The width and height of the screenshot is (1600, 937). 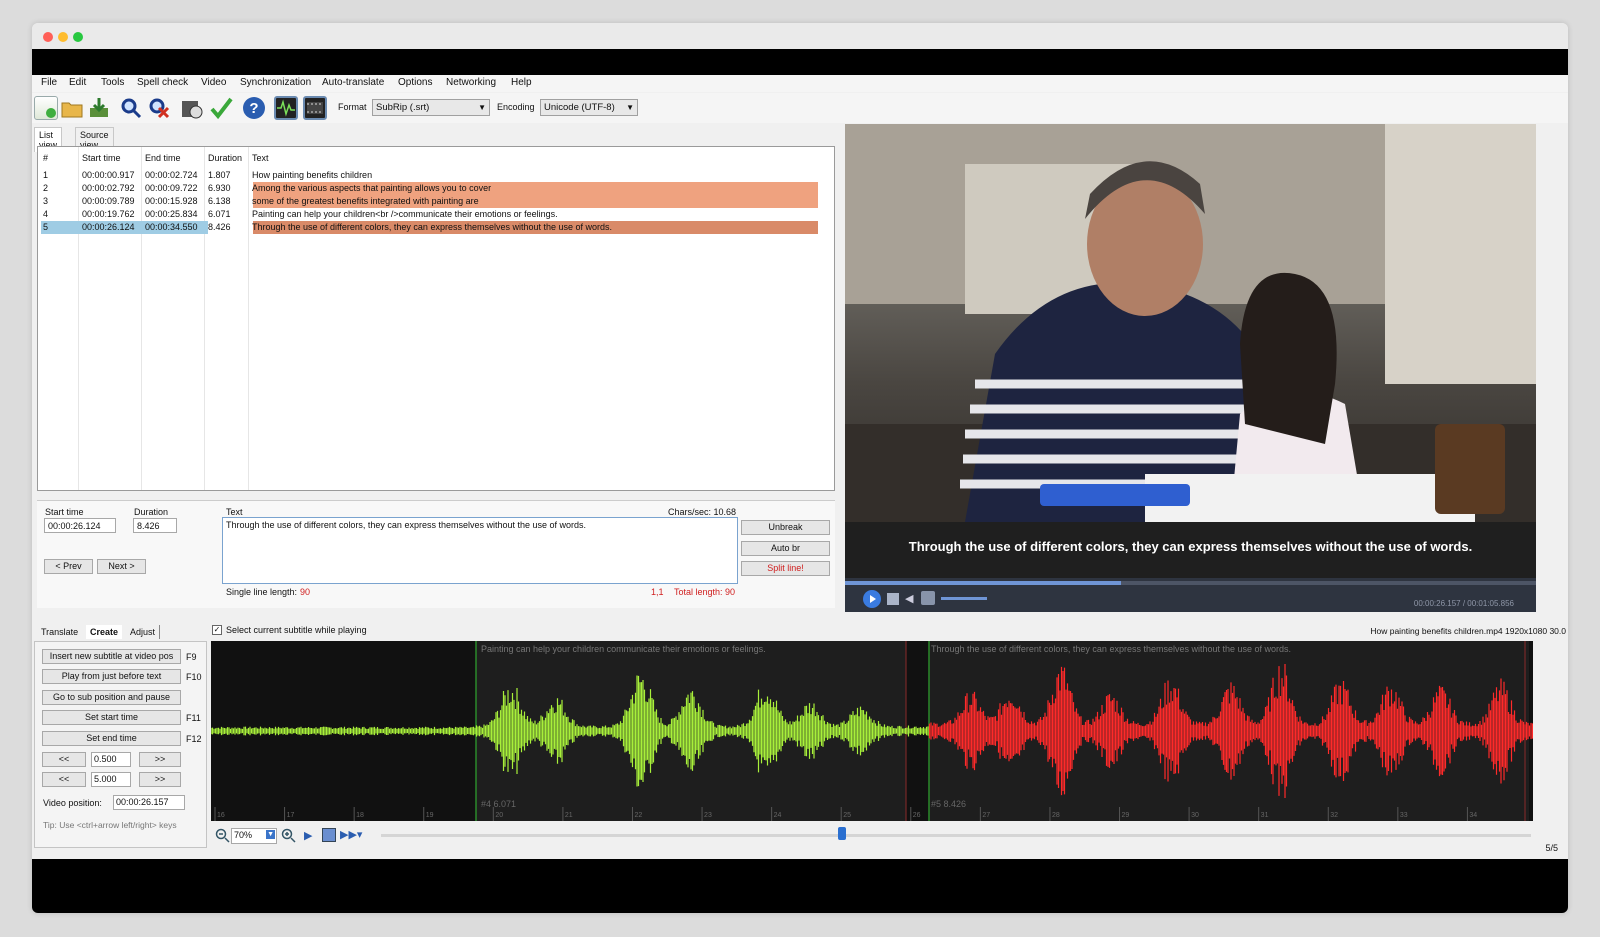 What do you see at coordinates (148, 526) in the screenshot?
I see `duration-value: 8.426` at bounding box center [148, 526].